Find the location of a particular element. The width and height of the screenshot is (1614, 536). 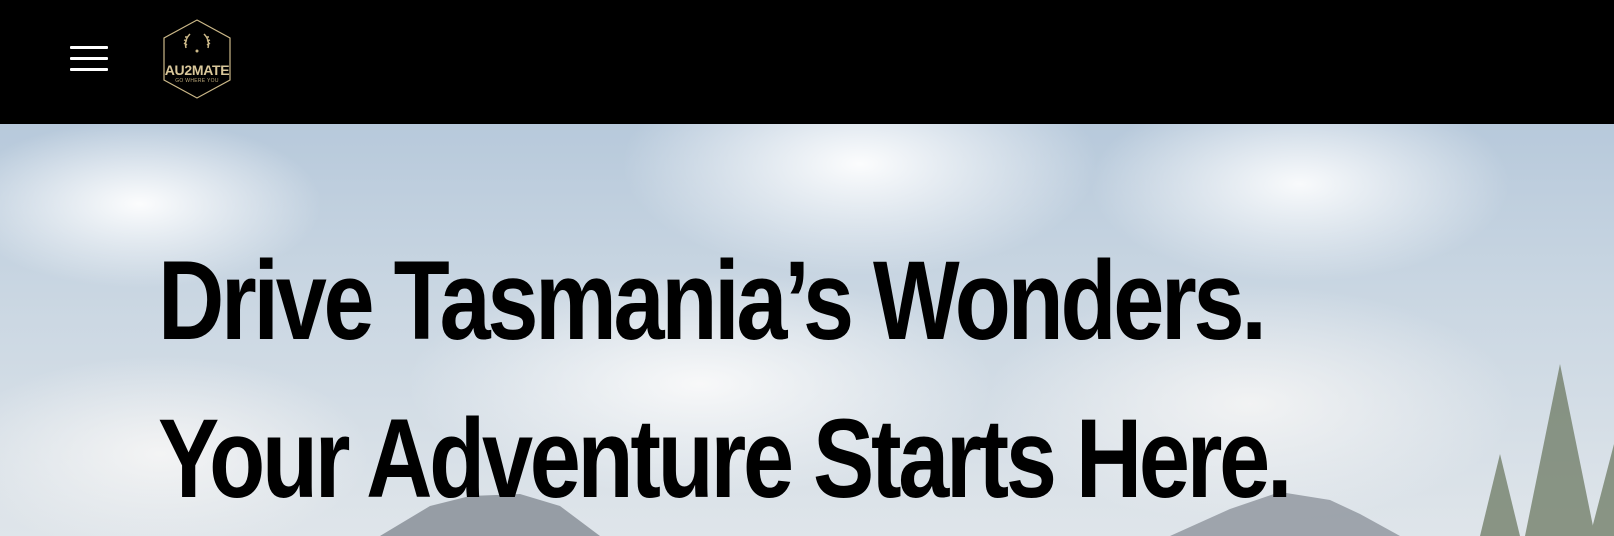

logo-tagline: GO WHERE YOU is located at coordinates (197, 81).